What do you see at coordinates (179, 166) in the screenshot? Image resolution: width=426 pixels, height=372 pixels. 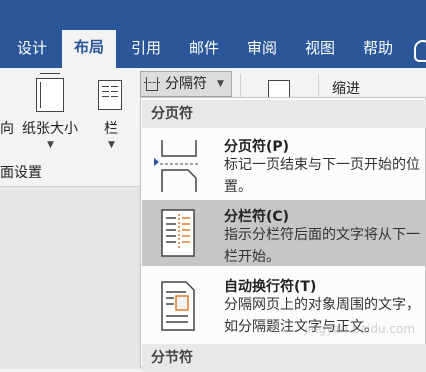 I see `page-break-icon` at bounding box center [179, 166].